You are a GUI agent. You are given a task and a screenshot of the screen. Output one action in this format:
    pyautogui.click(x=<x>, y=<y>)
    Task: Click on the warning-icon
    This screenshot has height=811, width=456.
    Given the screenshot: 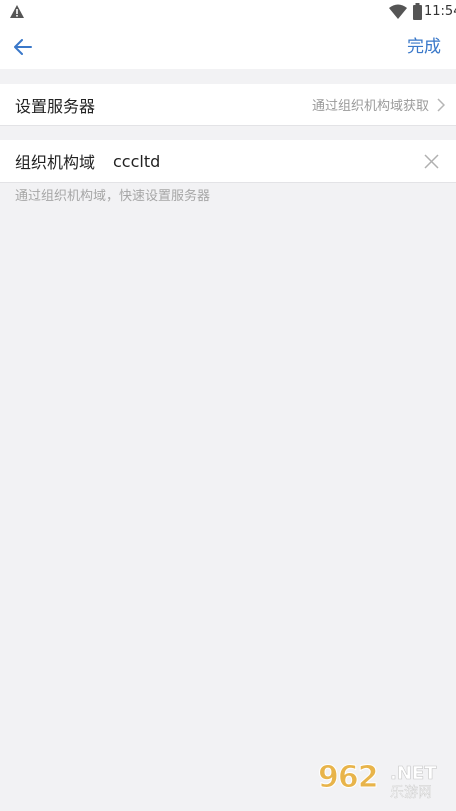 What is the action you would take?
    pyautogui.click(x=17, y=11)
    